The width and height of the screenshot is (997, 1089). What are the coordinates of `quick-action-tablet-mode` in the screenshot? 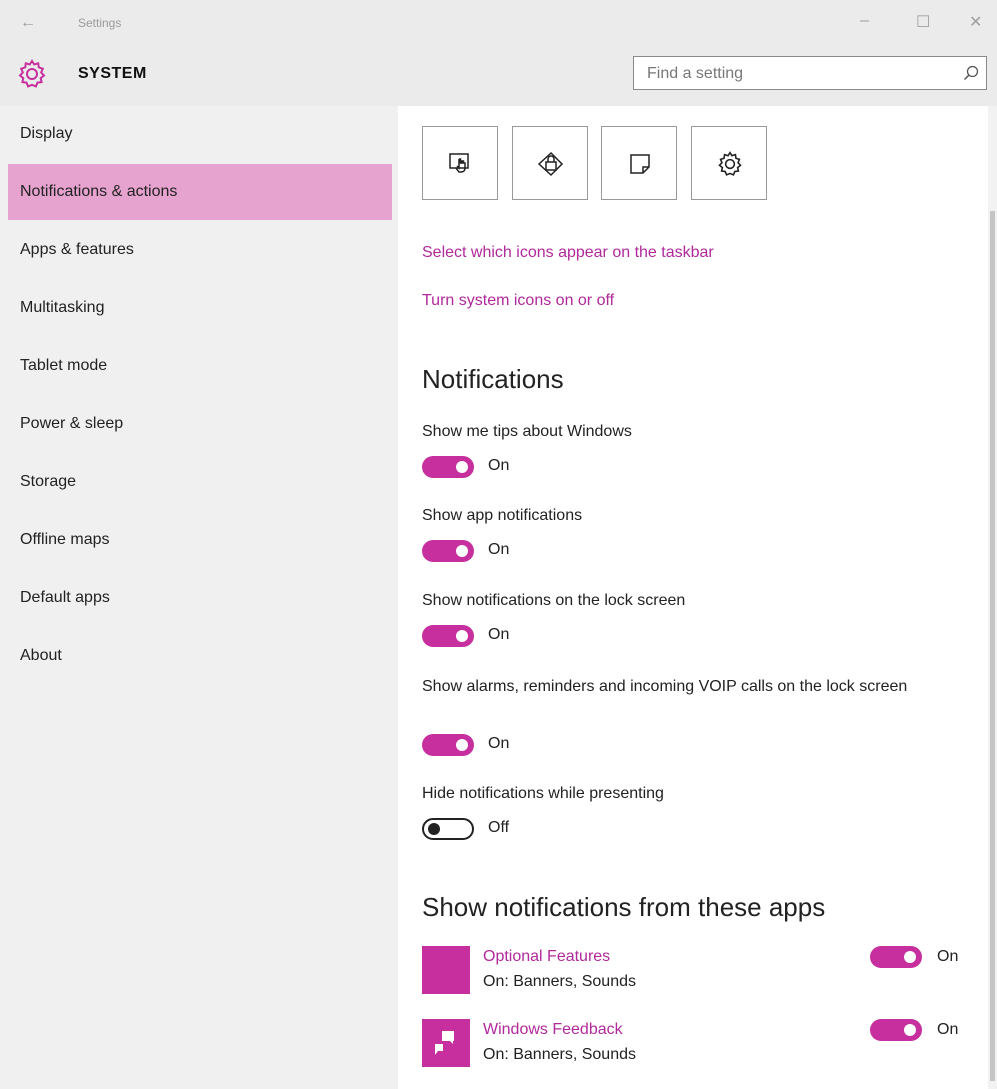 It's located at (460, 163).